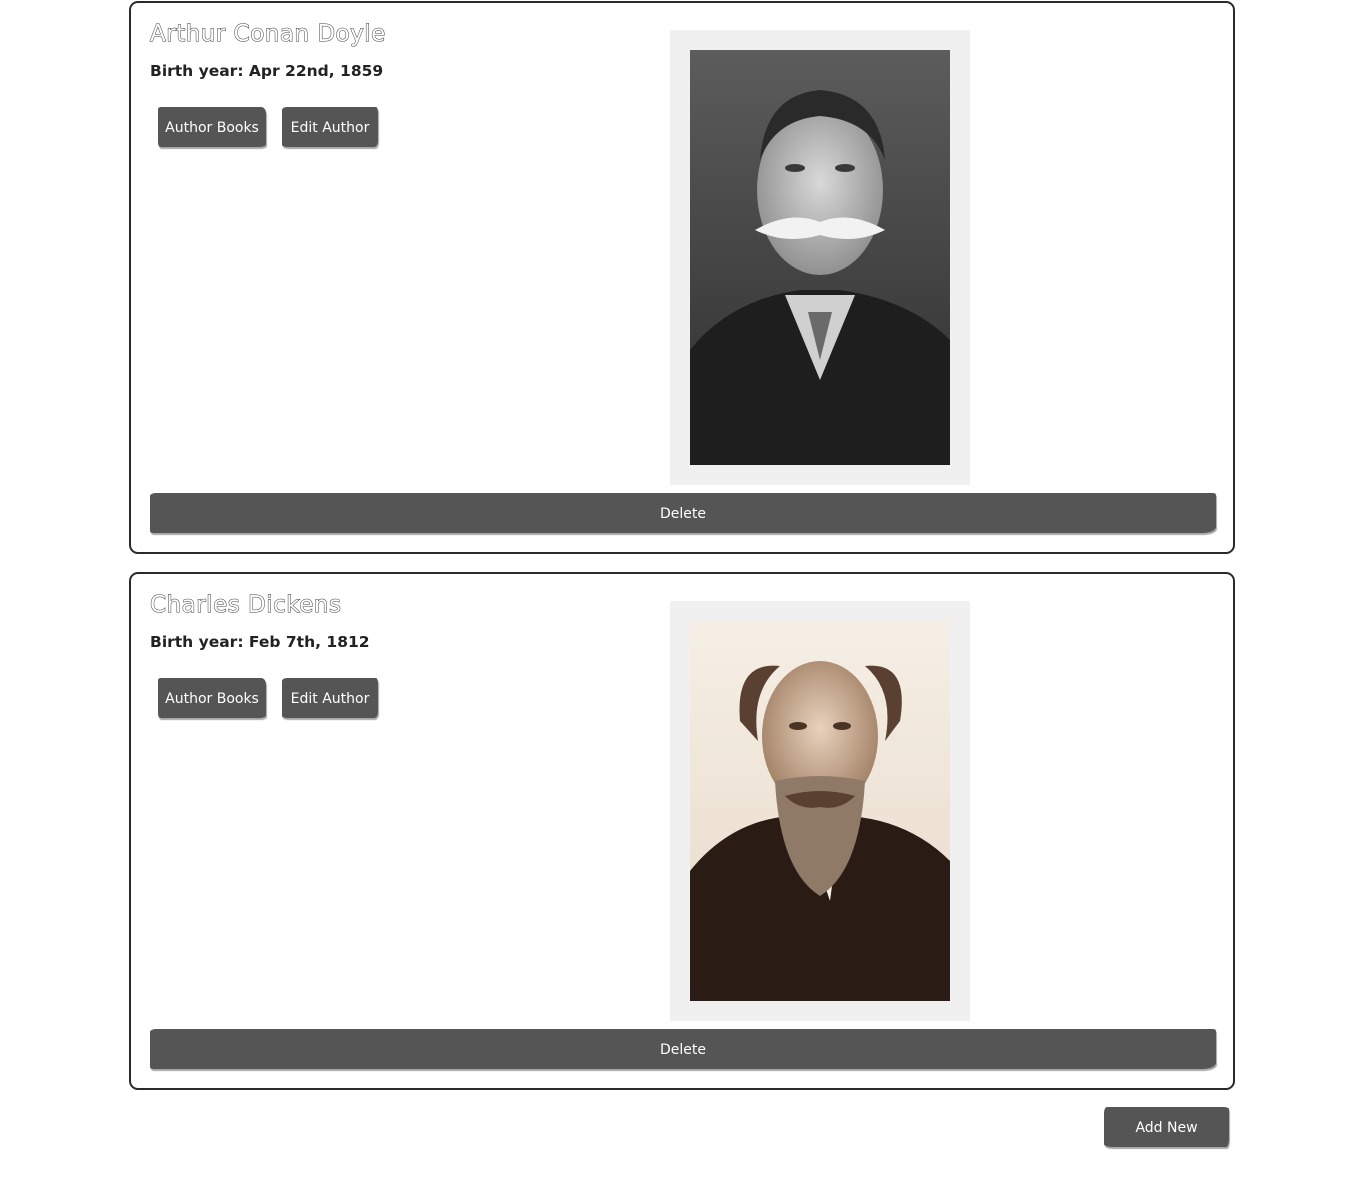 The height and width of the screenshot is (1188, 1366). I want to click on author-birth-year: Birth year: Apr 22nd, 1859, so click(267, 71).